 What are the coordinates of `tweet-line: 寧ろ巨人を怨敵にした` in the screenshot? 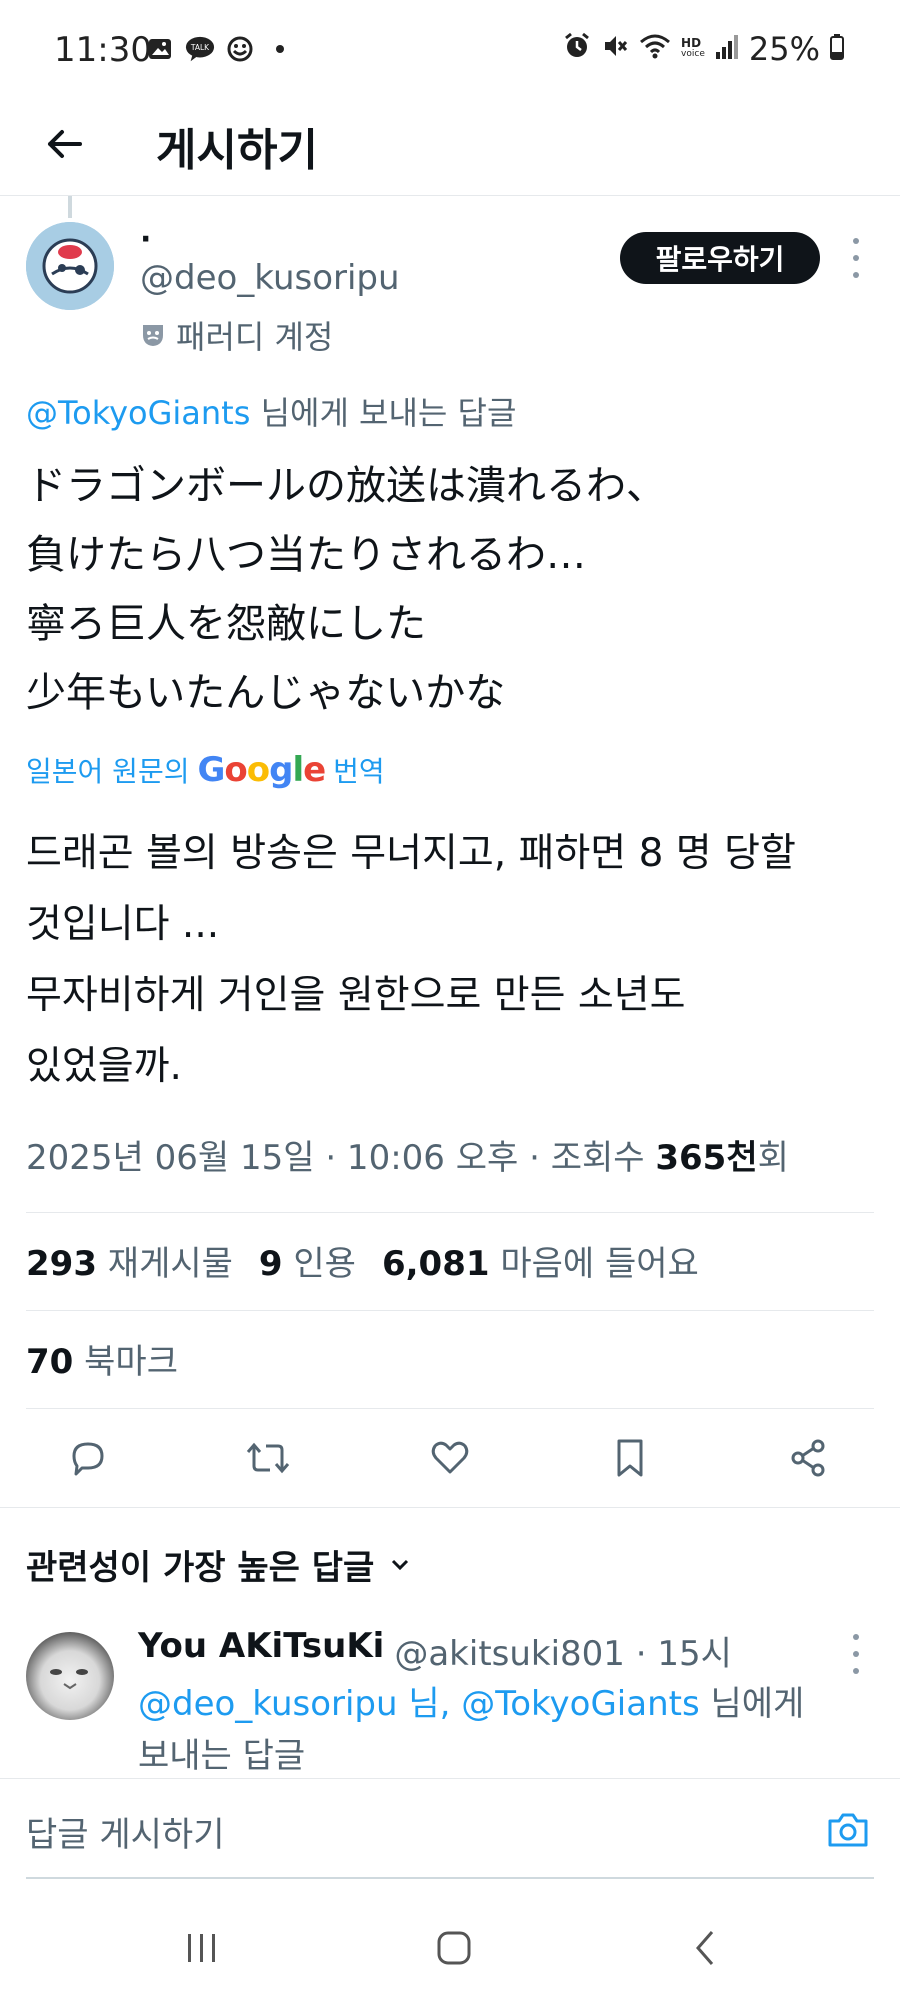 It's located at (226, 624).